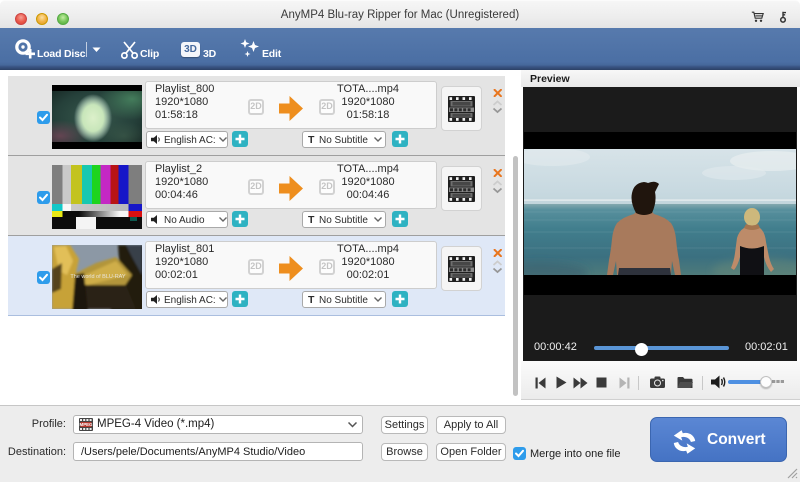 This screenshot has width=800, height=482. I want to click on svg-text: MPEG, so click(86, 424).